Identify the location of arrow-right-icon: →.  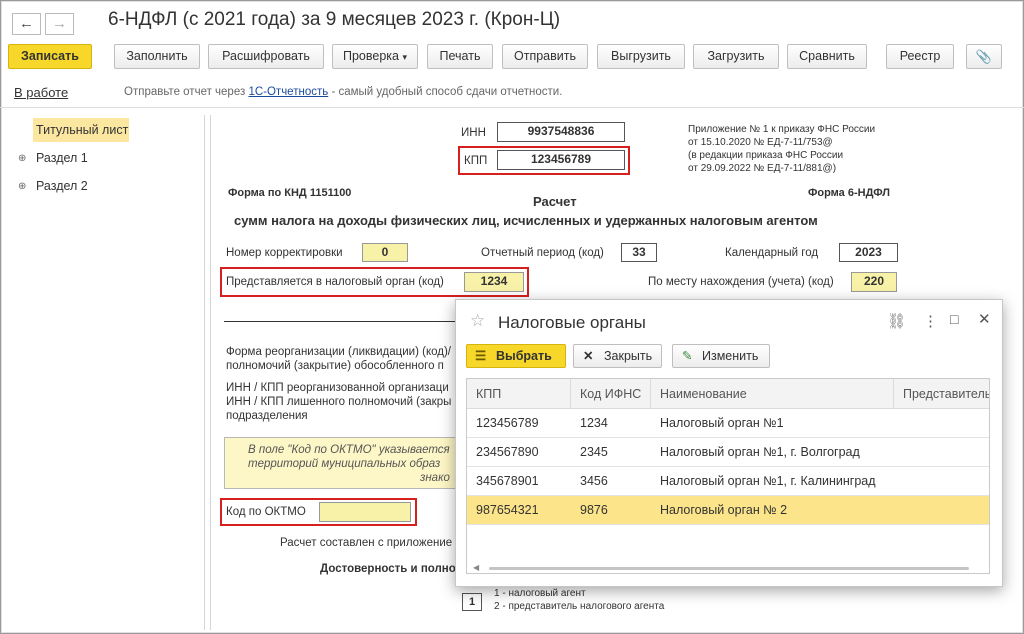
(59, 23).